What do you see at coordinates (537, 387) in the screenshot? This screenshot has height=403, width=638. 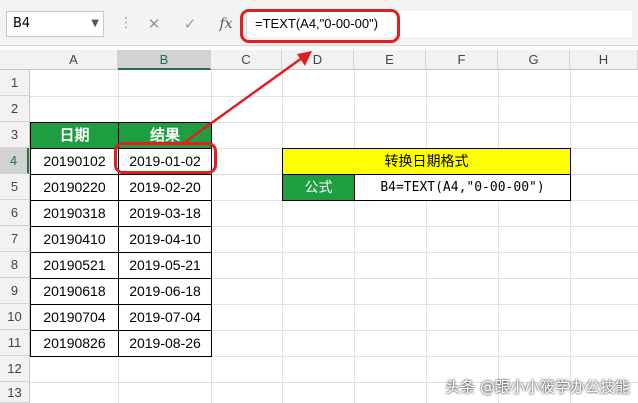 I see `watermark: 头条 @跟小小筱学办公技能` at bounding box center [537, 387].